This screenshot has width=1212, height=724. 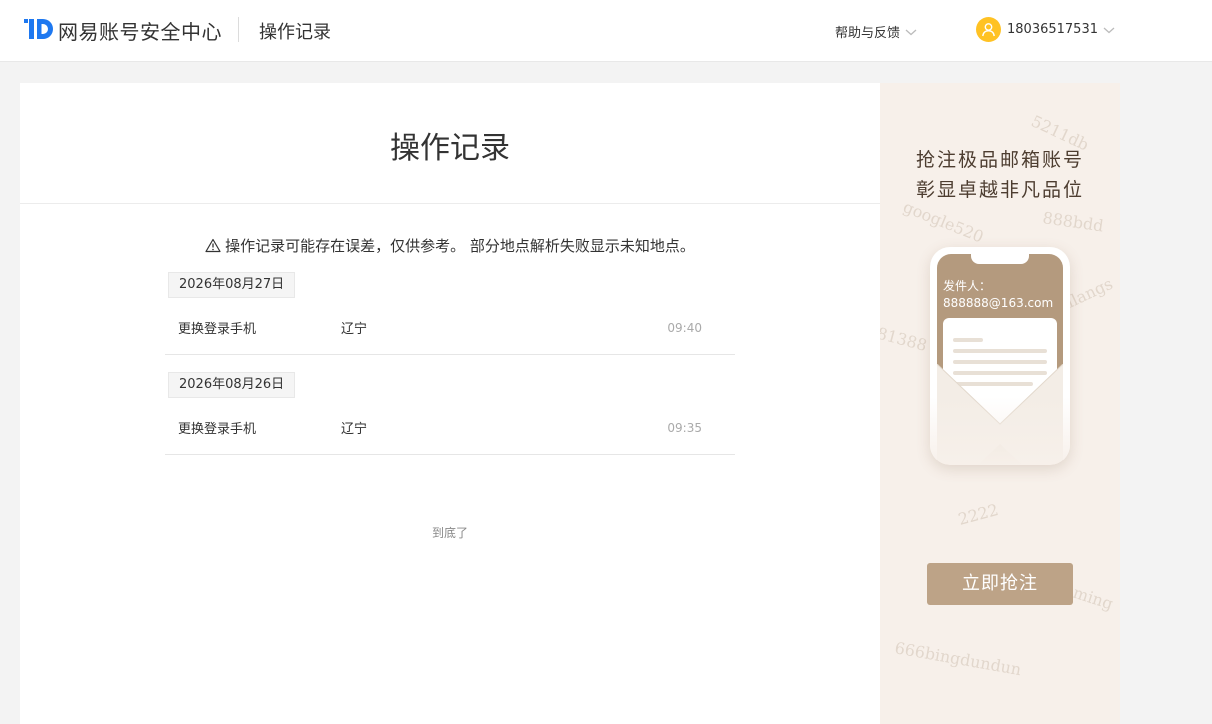 What do you see at coordinates (868, 33) in the screenshot?
I see `help-feedback-label: 帮助与反馈` at bounding box center [868, 33].